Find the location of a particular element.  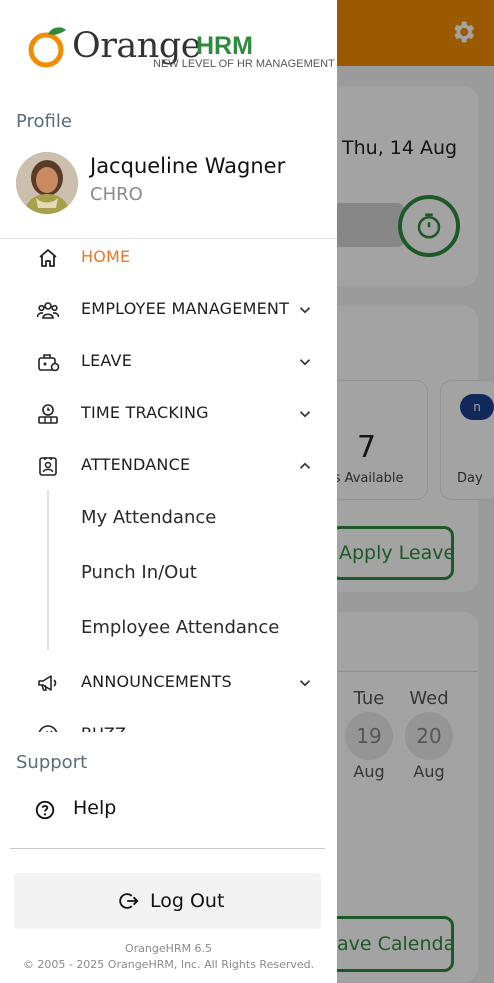

menu-item-time-tracking: TIME TRACKING is located at coordinates (168, 413).